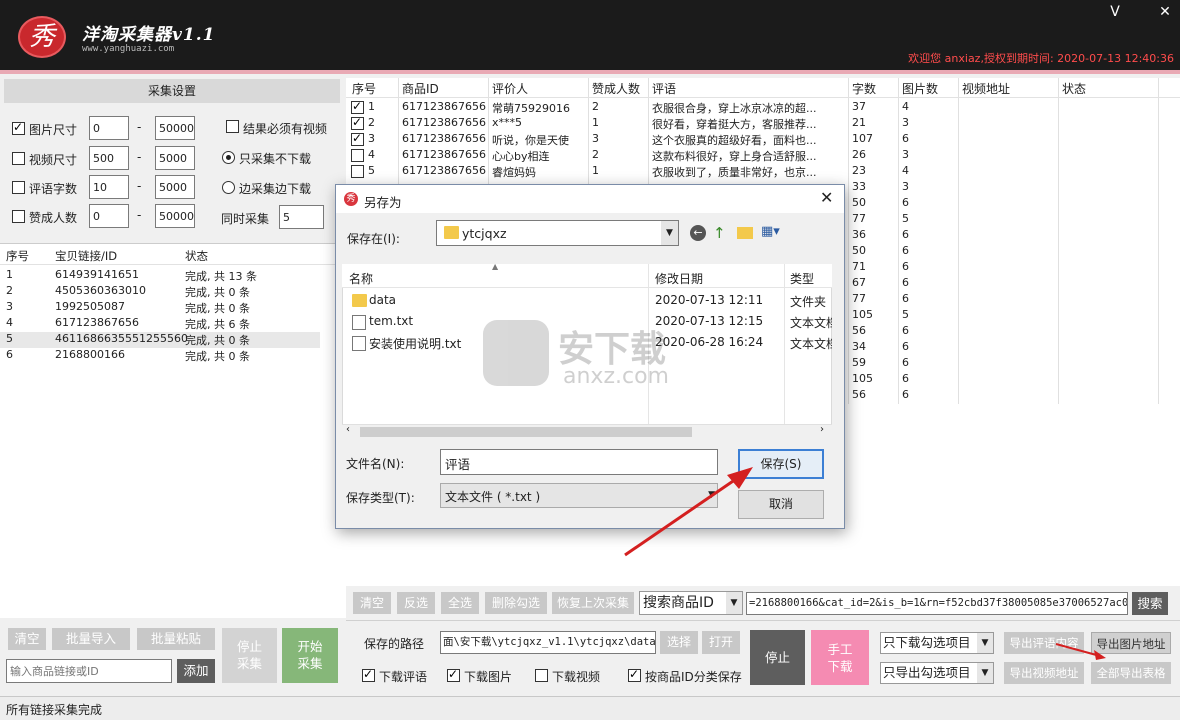 The width and height of the screenshot is (1180, 720). Describe the element at coordinates (516, 603) in the screenshot. I see `delete-checked-button: 删除勾选` at that location.